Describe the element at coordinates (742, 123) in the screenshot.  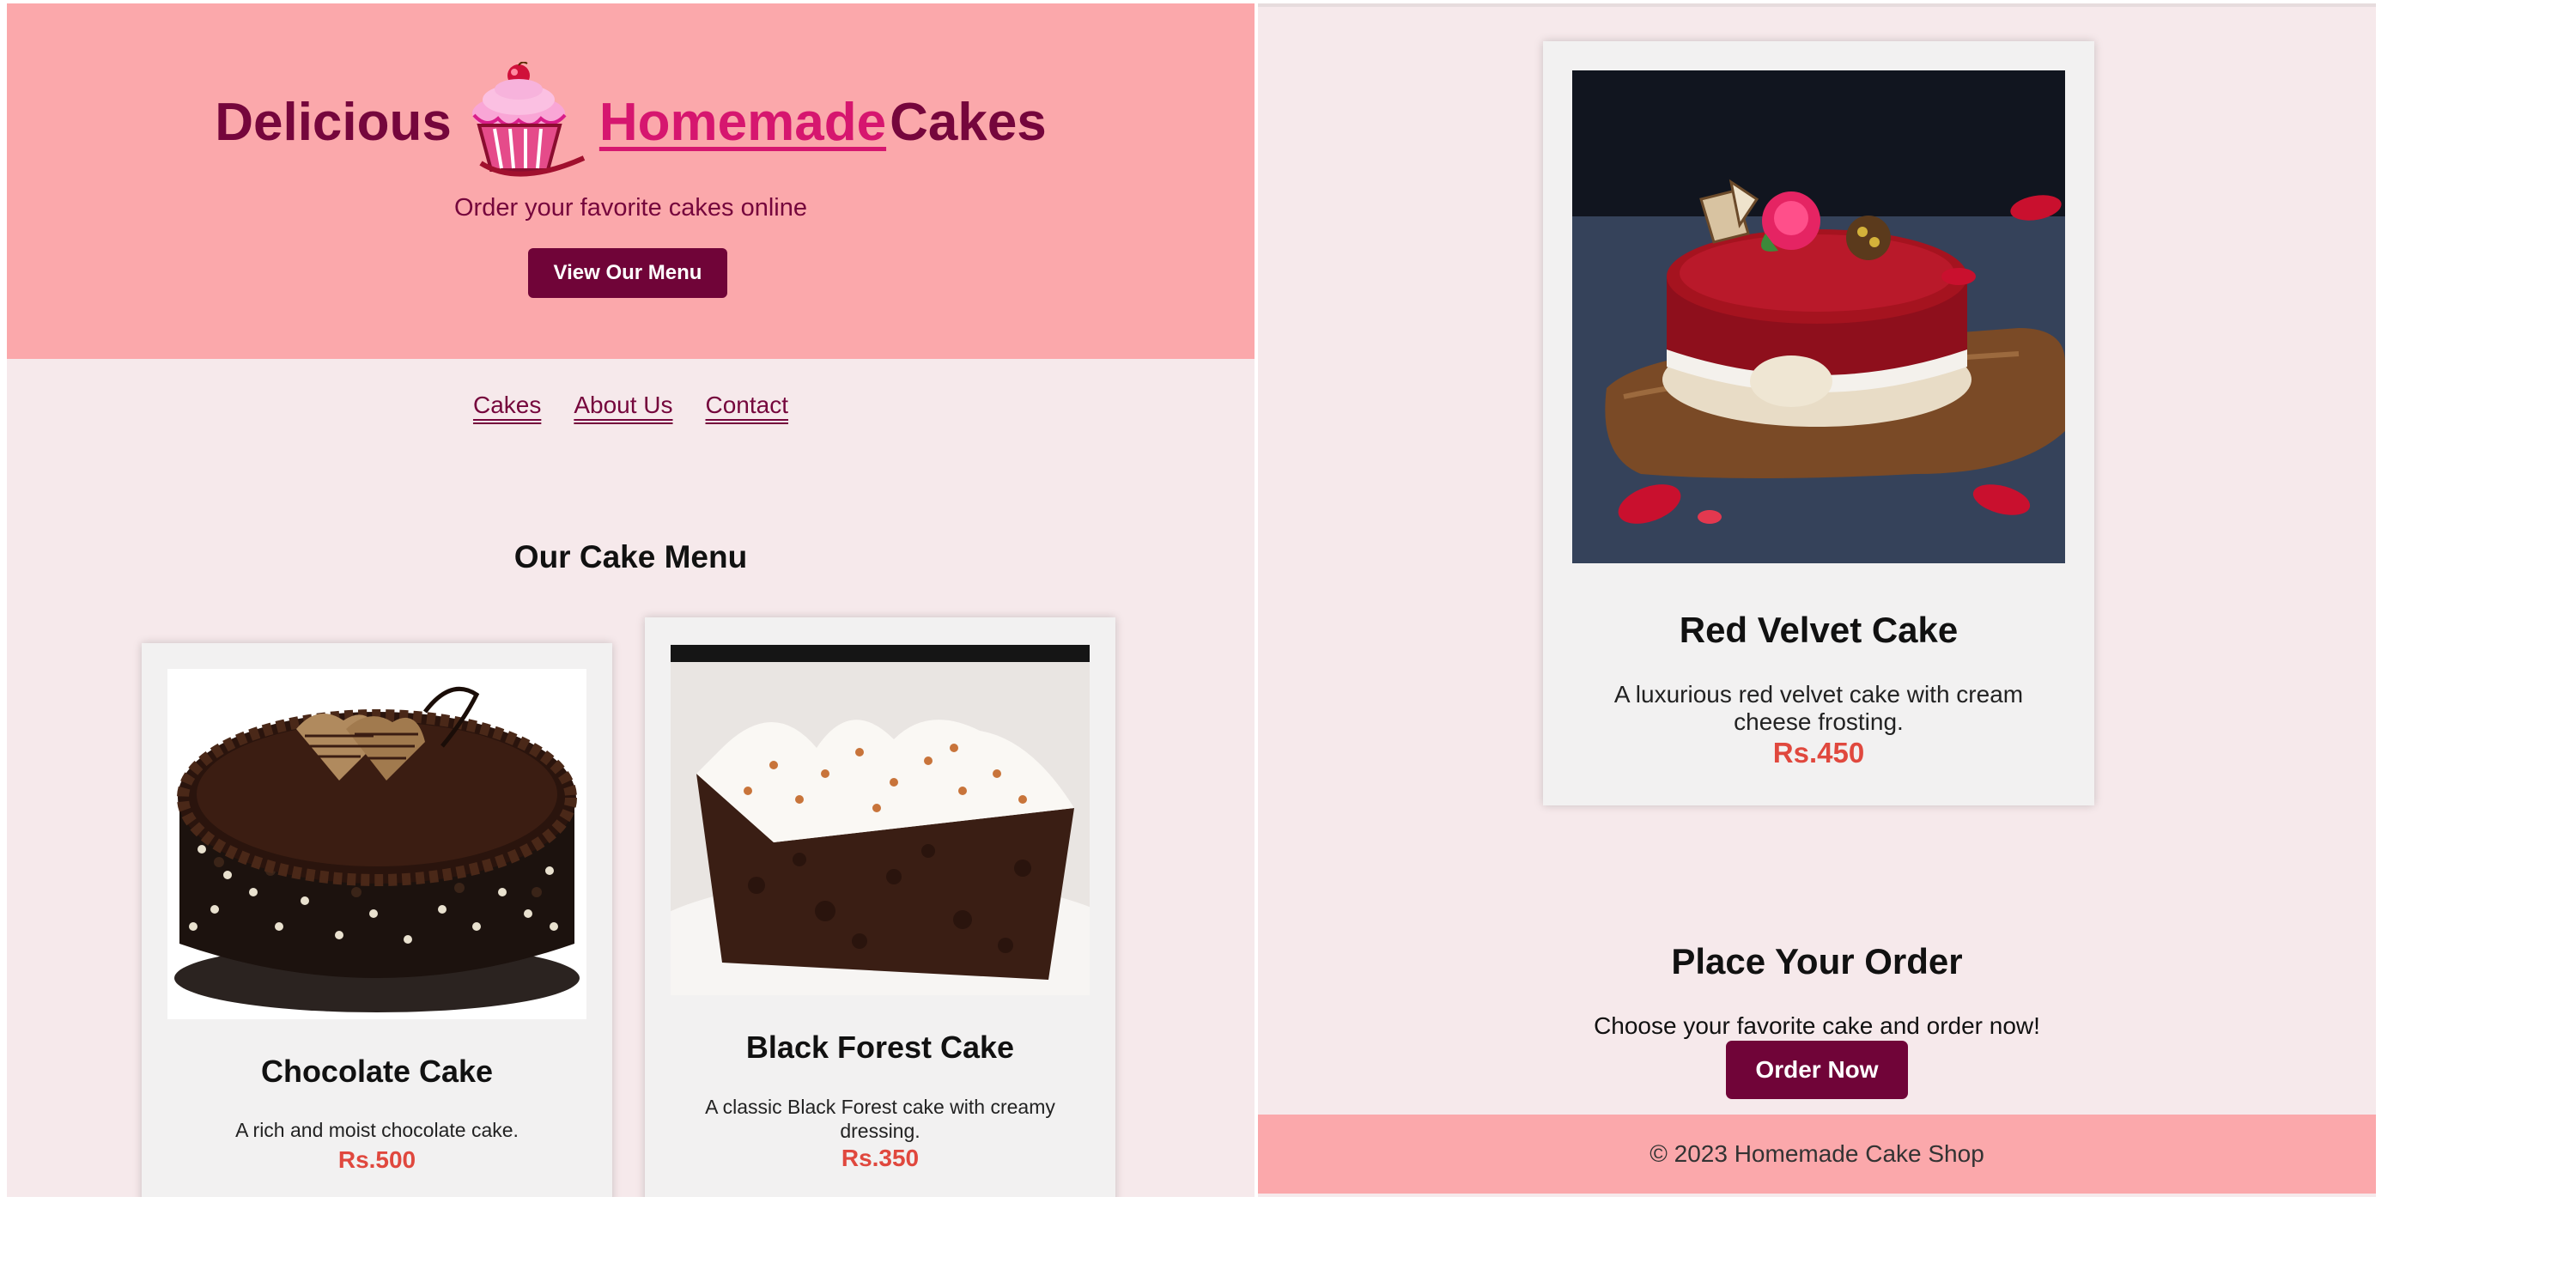
I see `hero-title-homemade-link: Homemade` at that location.